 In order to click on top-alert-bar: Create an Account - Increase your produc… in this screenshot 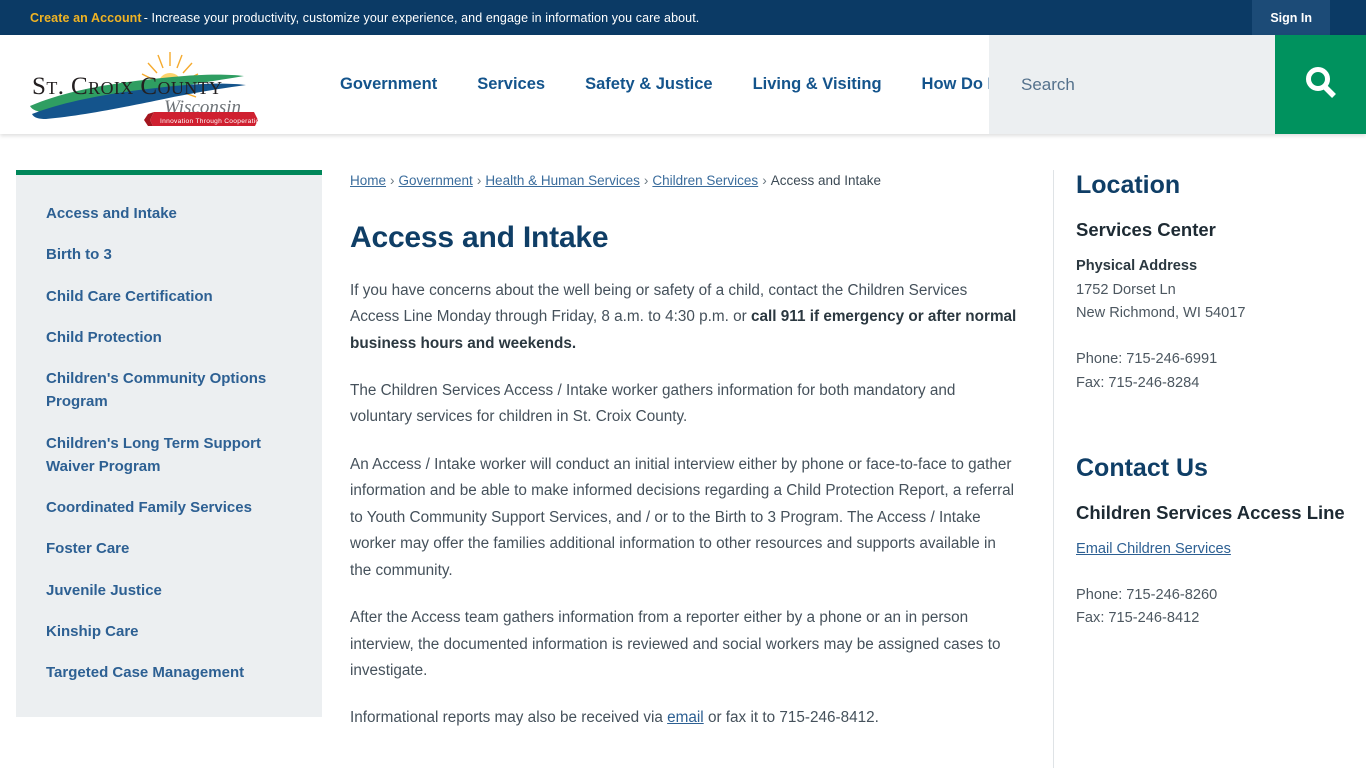, I will do `click(683, 17)`.